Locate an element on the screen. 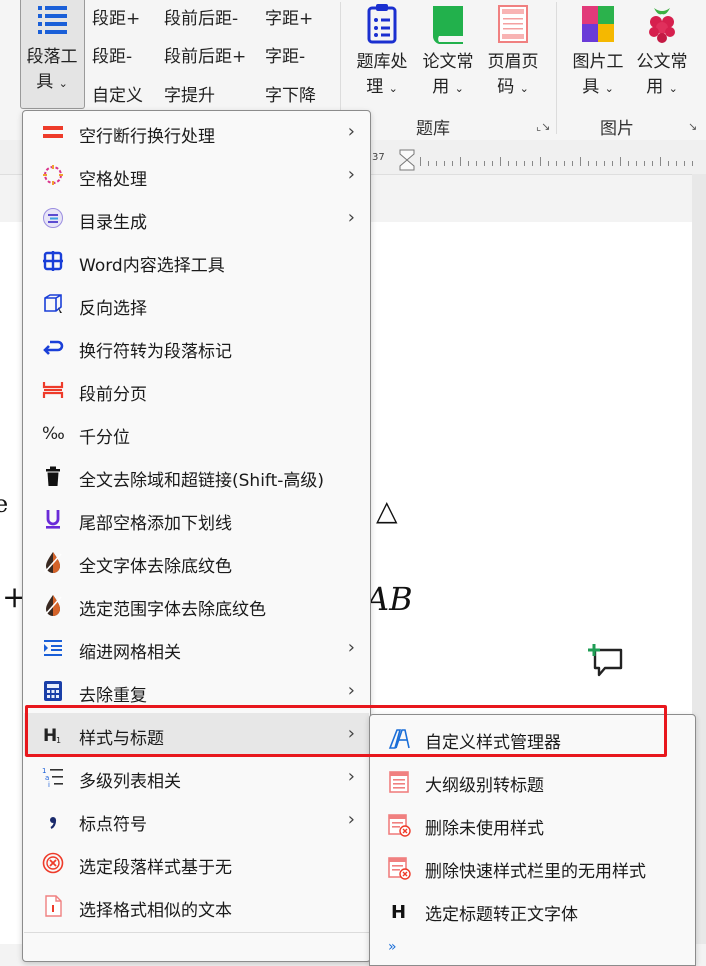  multilevel-list-icon: 1ai is located at coordinates (53, 777).